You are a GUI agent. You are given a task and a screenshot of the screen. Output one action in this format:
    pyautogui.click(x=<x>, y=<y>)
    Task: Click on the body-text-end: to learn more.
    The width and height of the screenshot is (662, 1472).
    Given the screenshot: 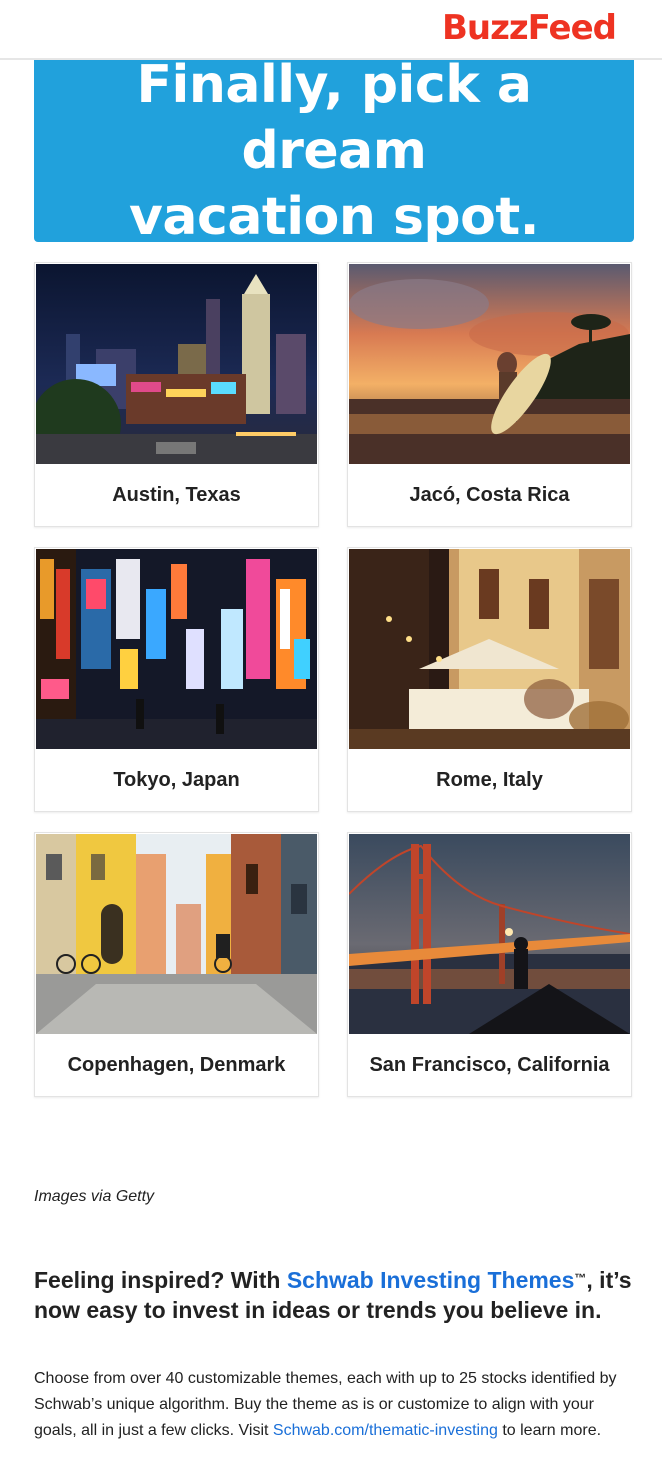 What is the action you would take?
    pyautogui.click(x=549, y=1430)
    